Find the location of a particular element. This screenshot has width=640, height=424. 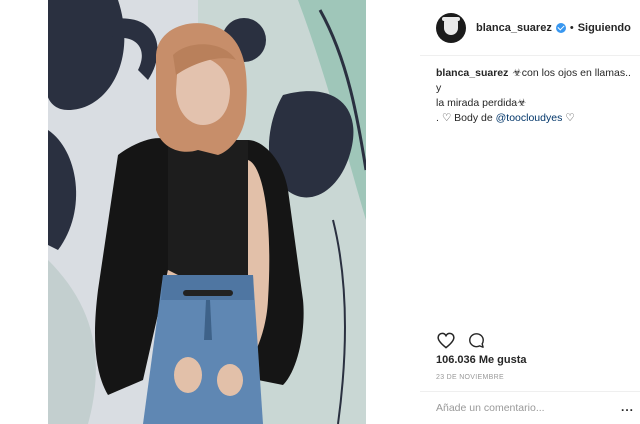

comment-input is located at coordinates (522, 408).